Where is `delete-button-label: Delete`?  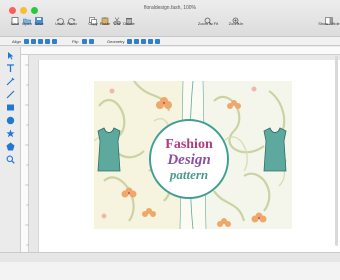
delete-button-label: Delete is located at coordinates (129, 23).